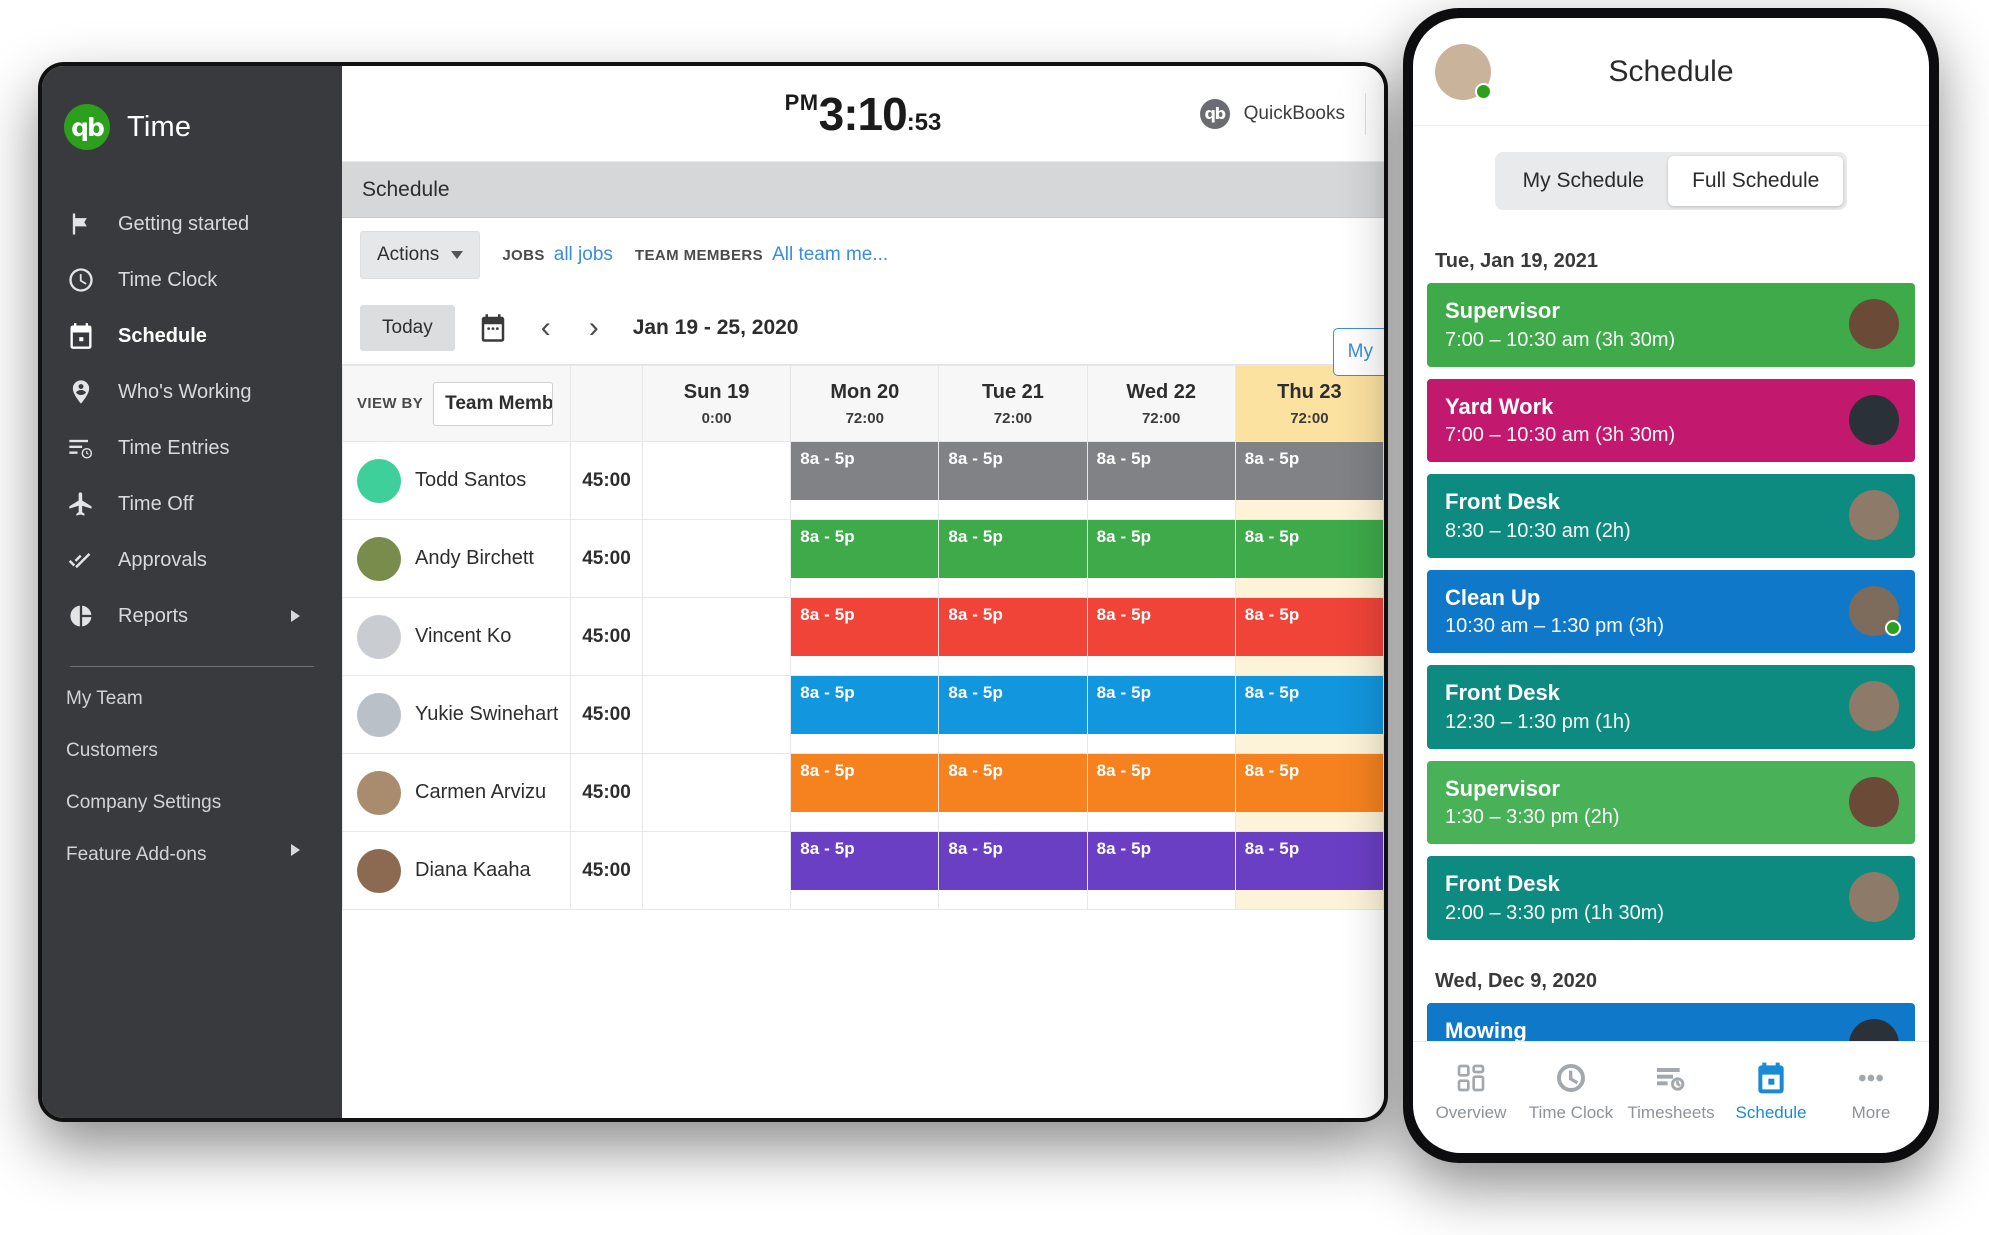 The image size is (1989, 1235). What do you see at coordinates (1671, 325) in the screenshot?
I see `shift-card: Supervisor 7:00 – 10:30 am (3h 30m)` at bounding box center [1671, 325].